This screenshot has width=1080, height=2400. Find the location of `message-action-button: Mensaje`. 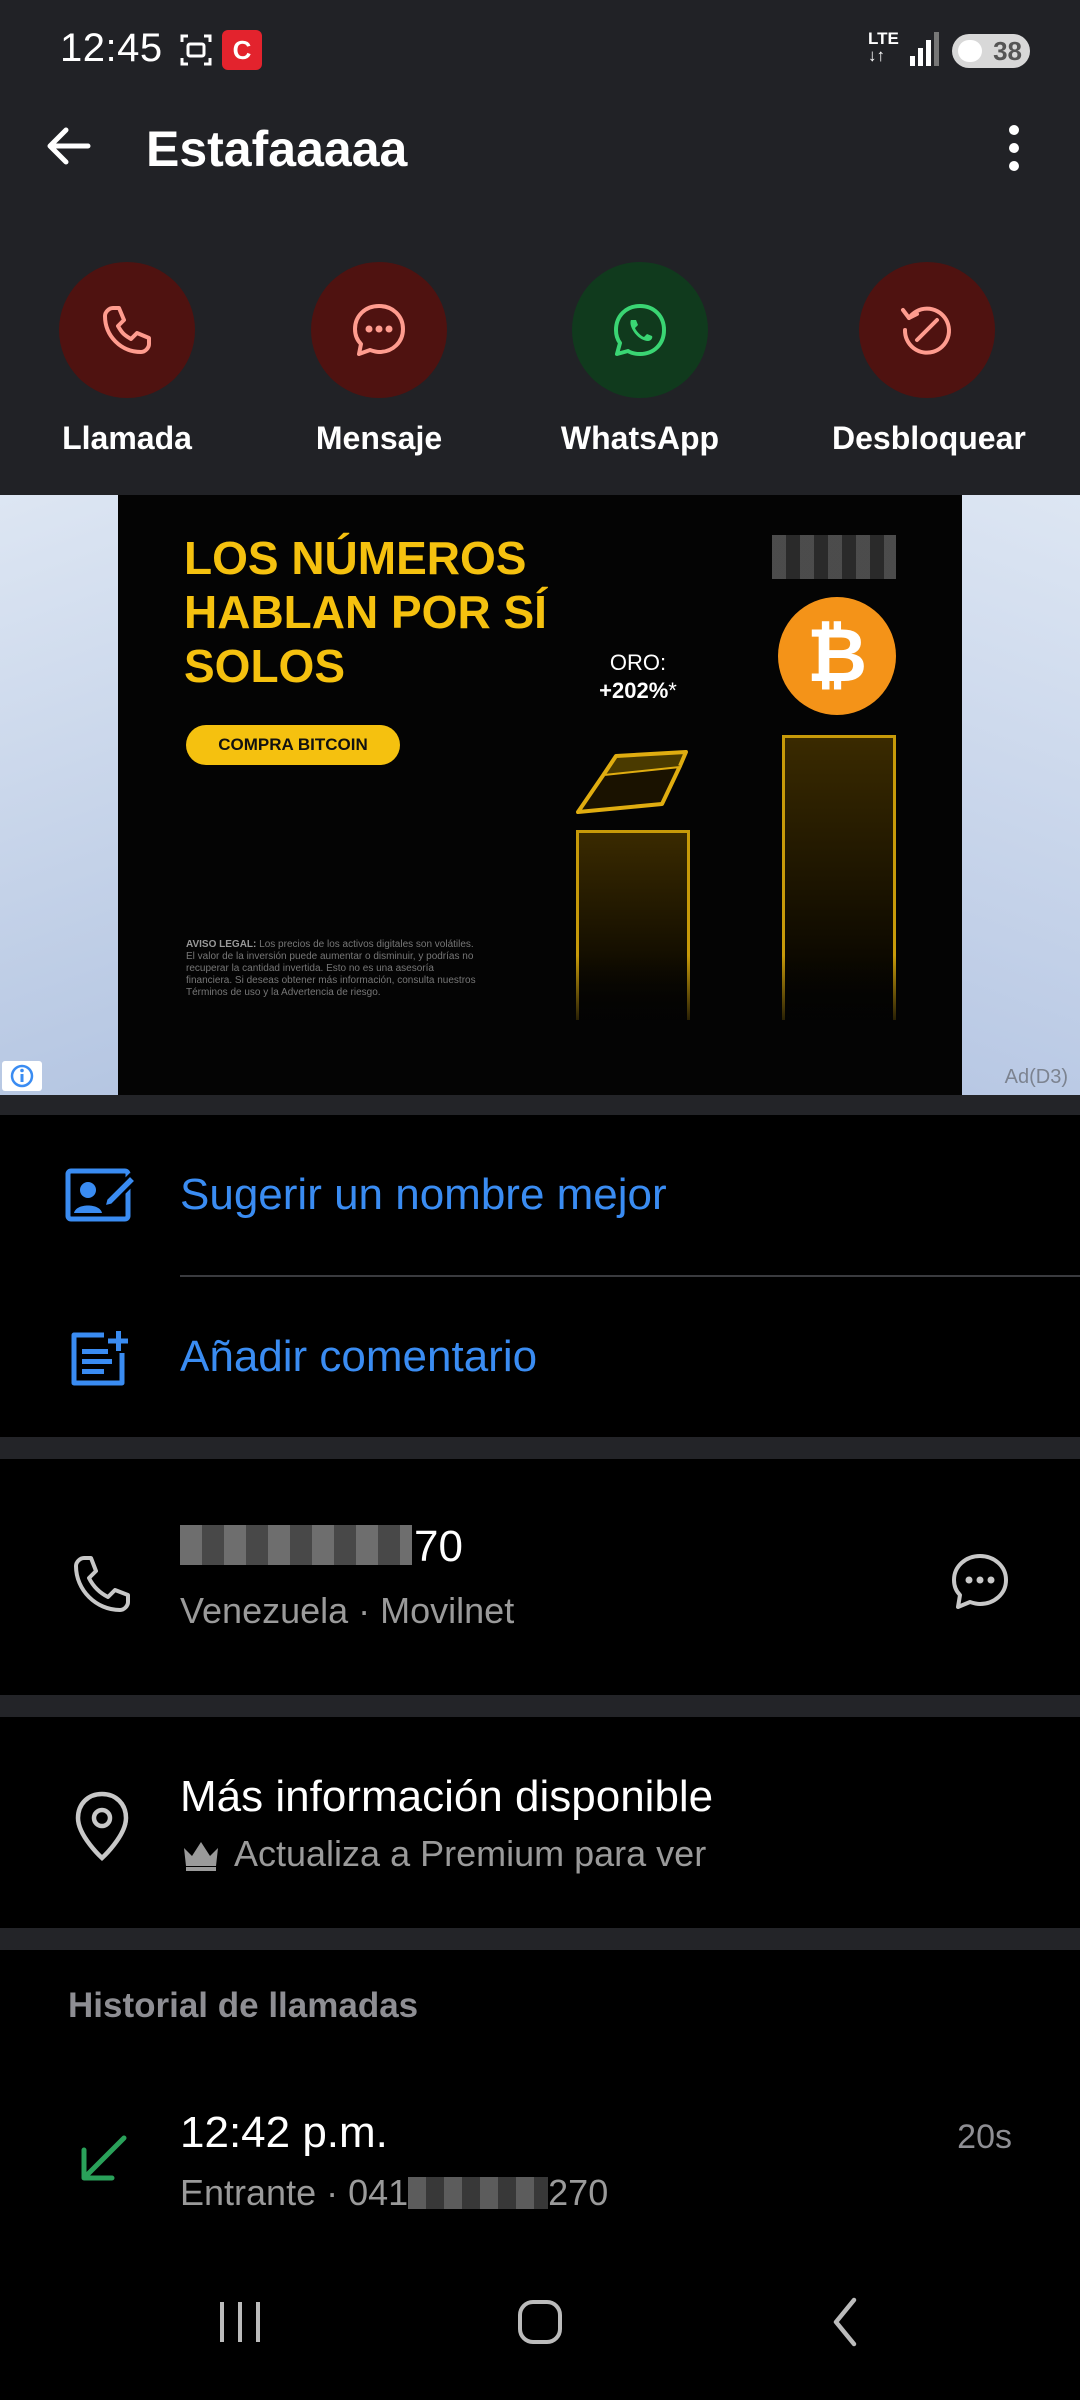

message-action-button: Mensaje is located at coordinates (379, 359).